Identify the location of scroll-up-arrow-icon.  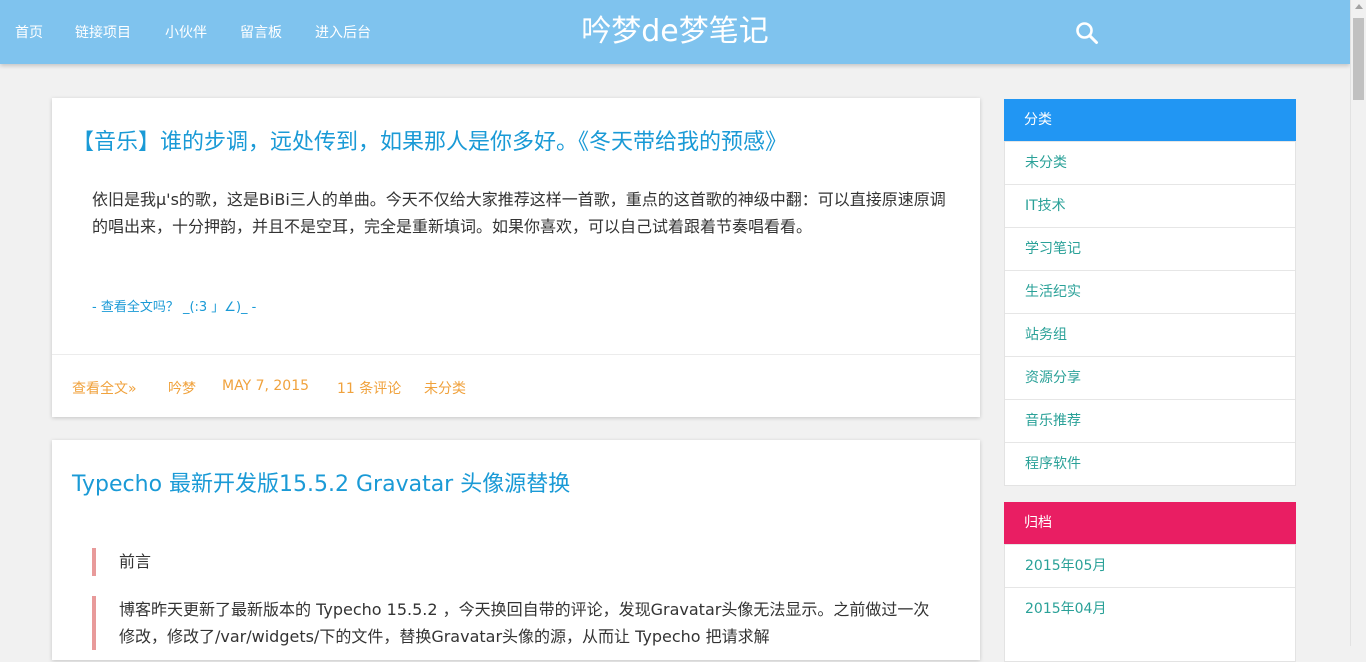
(1359, 6).